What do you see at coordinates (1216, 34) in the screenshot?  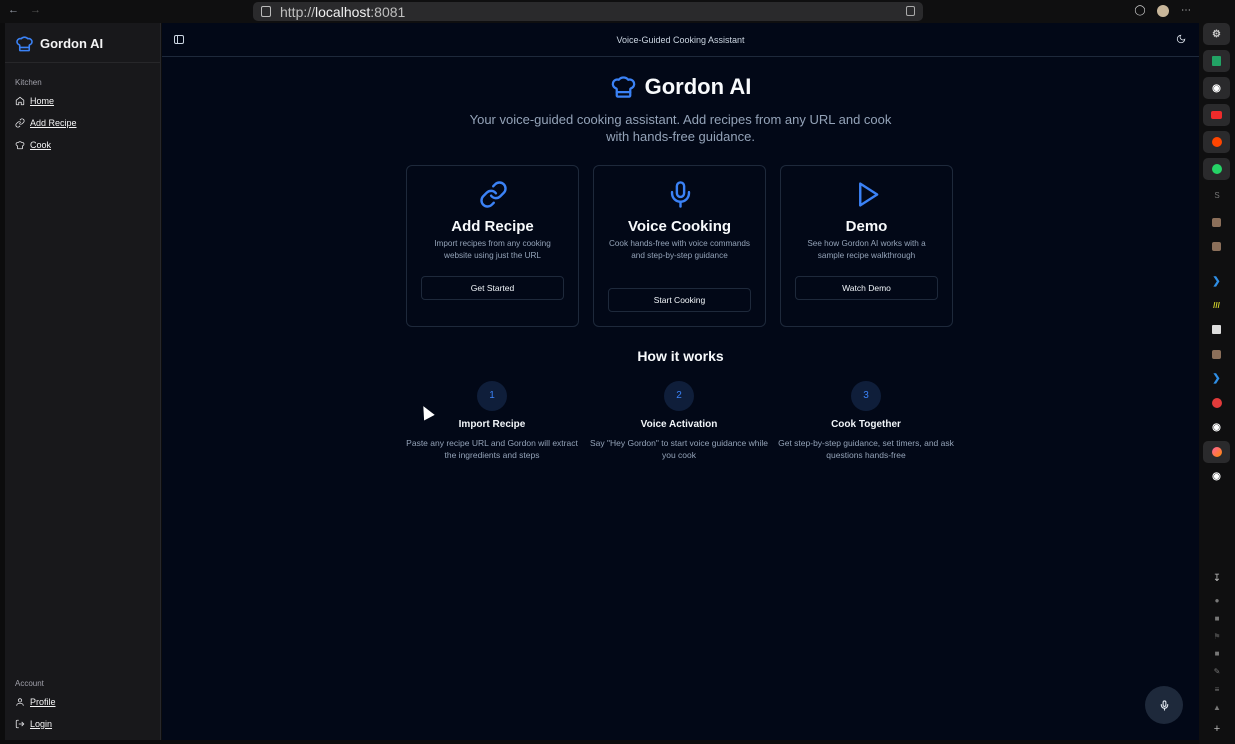 I see `settings-icon: ⚙` at bounding box center [1216, 34].